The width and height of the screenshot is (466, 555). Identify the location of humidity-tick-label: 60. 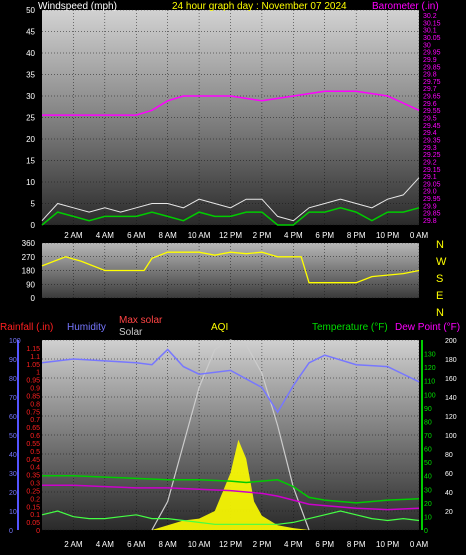
(13, 417).